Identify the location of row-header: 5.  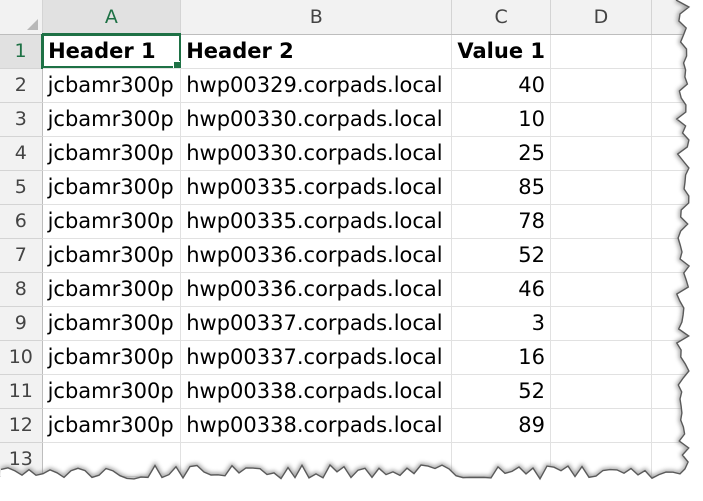
(21, 187).